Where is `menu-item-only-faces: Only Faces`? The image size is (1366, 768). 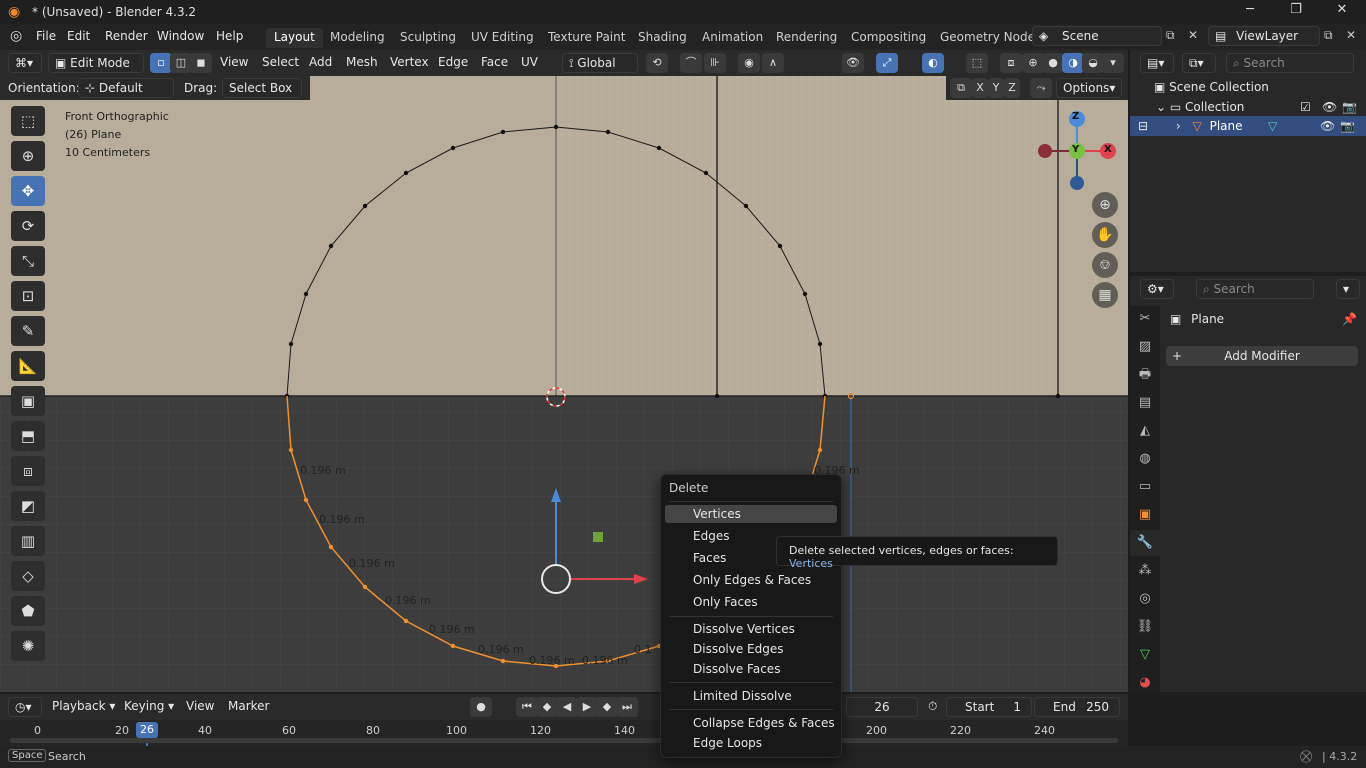 menu-item-only-faces: Only Faces is located at coordinates (751, 602).